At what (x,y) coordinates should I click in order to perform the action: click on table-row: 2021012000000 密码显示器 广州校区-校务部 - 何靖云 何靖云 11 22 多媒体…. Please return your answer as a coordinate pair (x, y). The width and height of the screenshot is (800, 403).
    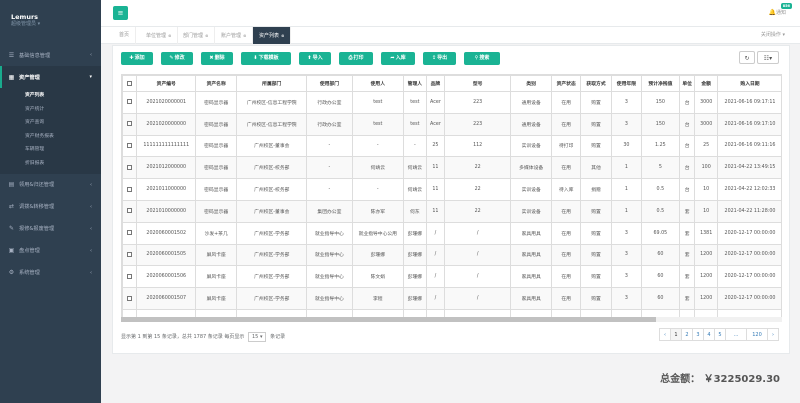
    Looking at the image, I should click on (451, 168).